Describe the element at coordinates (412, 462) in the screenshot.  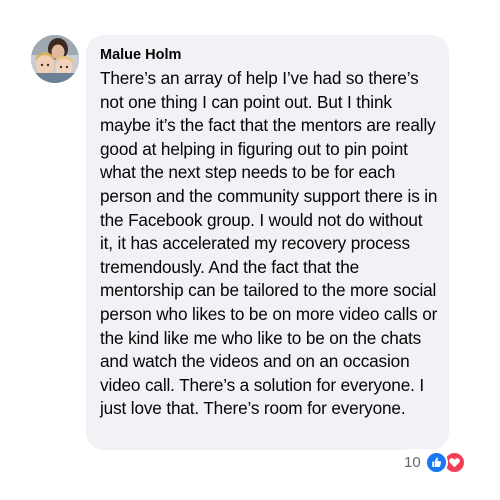
I see `reaction-count: 10` at that location.